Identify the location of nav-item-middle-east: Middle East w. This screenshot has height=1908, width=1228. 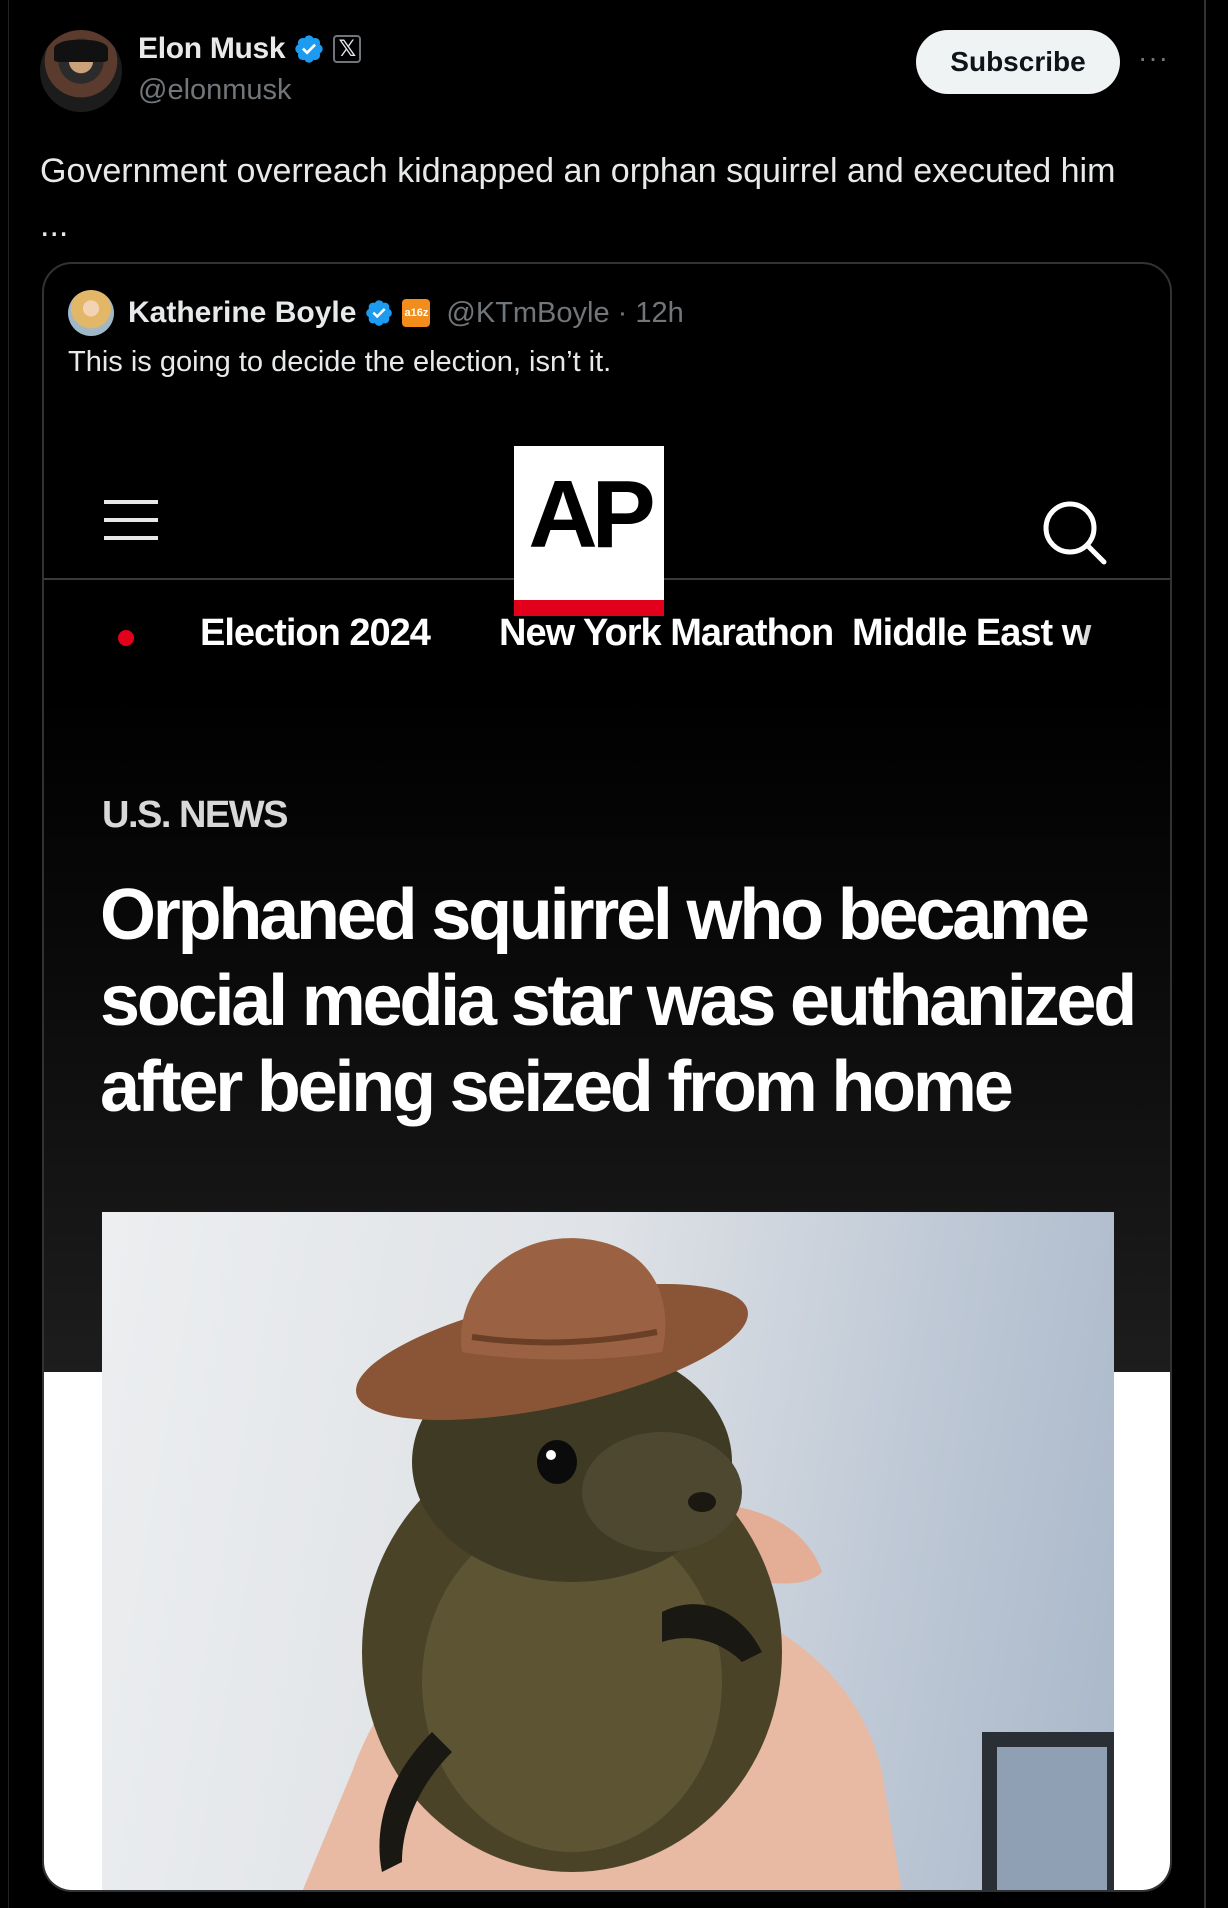
(971, 633).